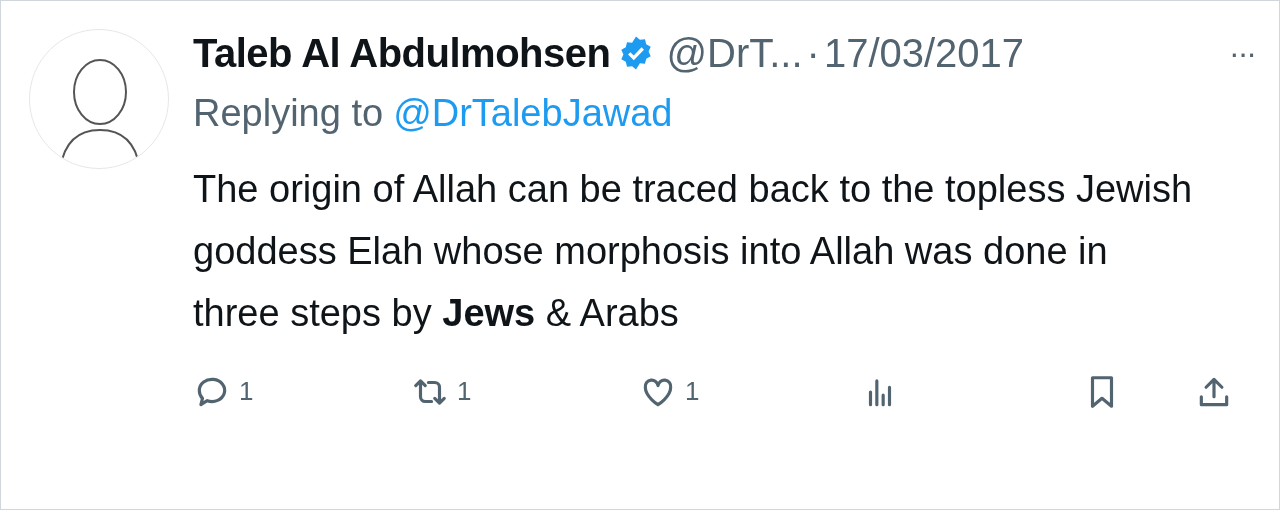 The image size is (1280, 510). I want to click on more-options-button: ···, so click(1242, 53).